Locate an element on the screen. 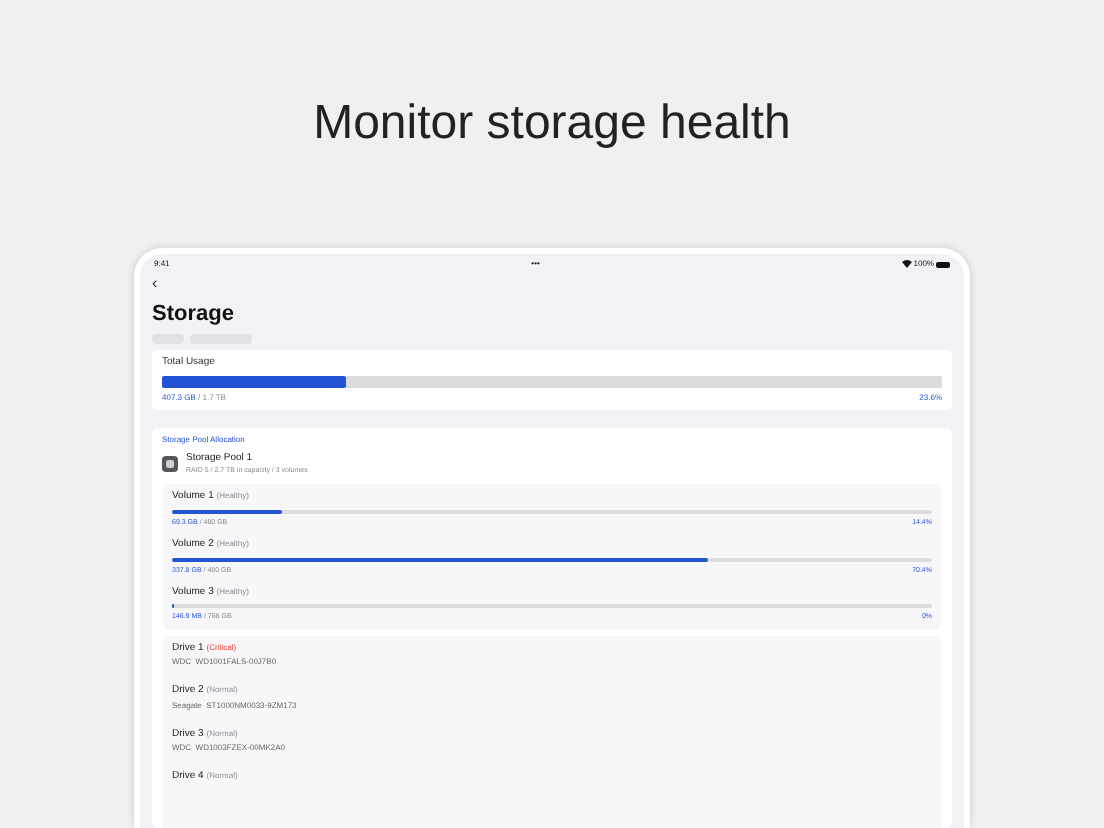  back-button: ‹ is located at coordinates (155, 284).